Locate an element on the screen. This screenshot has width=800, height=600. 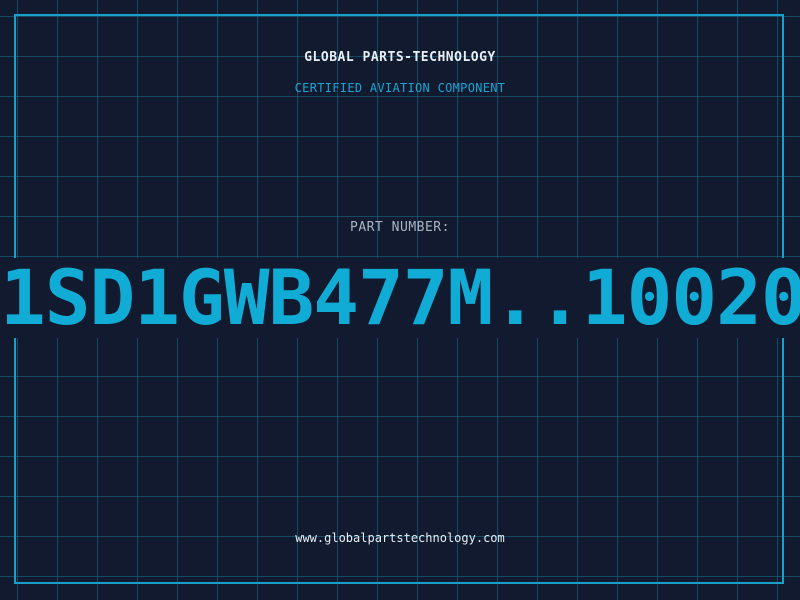
company-name: GLOBAL PARTS-TECHNOLOGY is located at coordinates (400, 57).